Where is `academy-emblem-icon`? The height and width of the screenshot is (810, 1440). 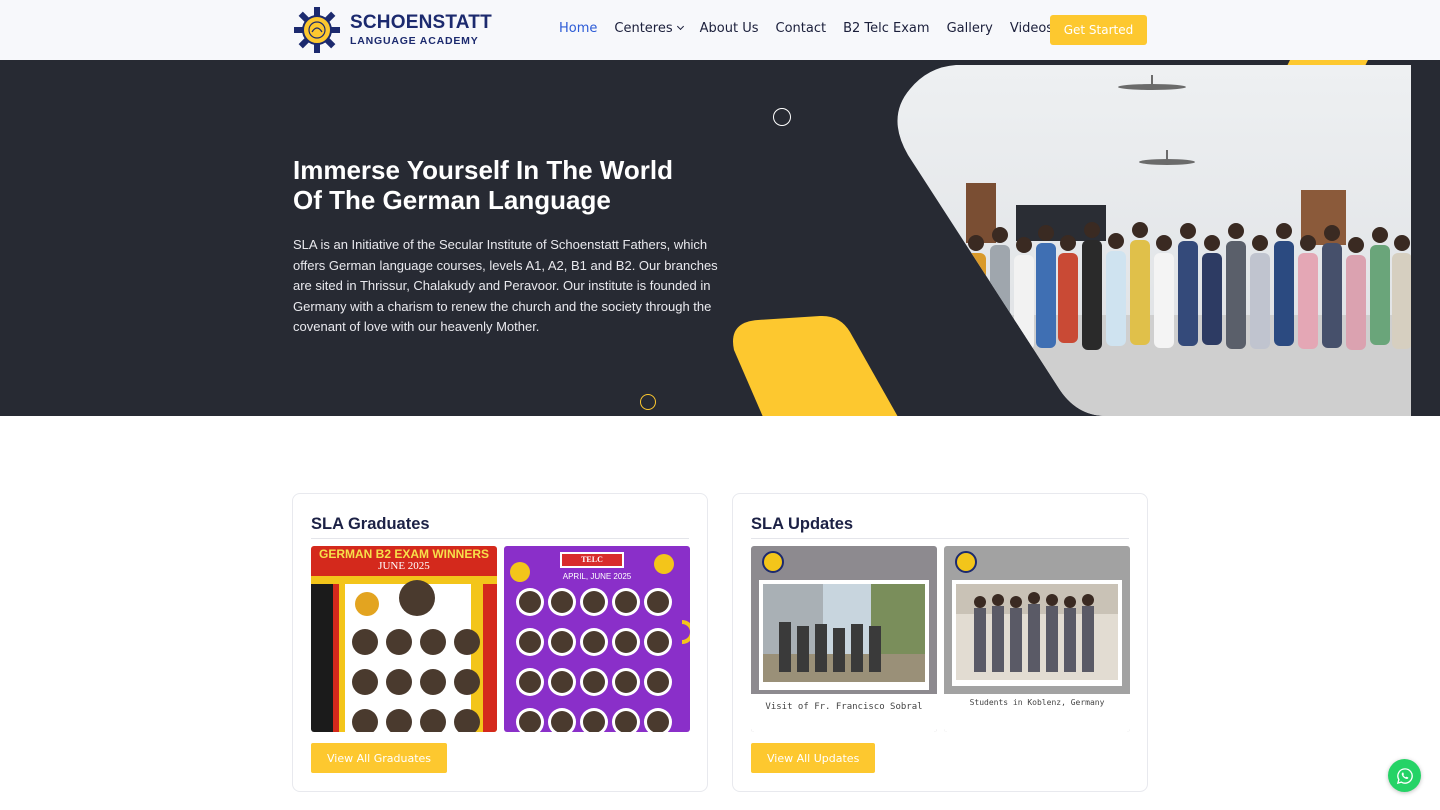 academy-emblem-icon is located at coordinates (317, 30).